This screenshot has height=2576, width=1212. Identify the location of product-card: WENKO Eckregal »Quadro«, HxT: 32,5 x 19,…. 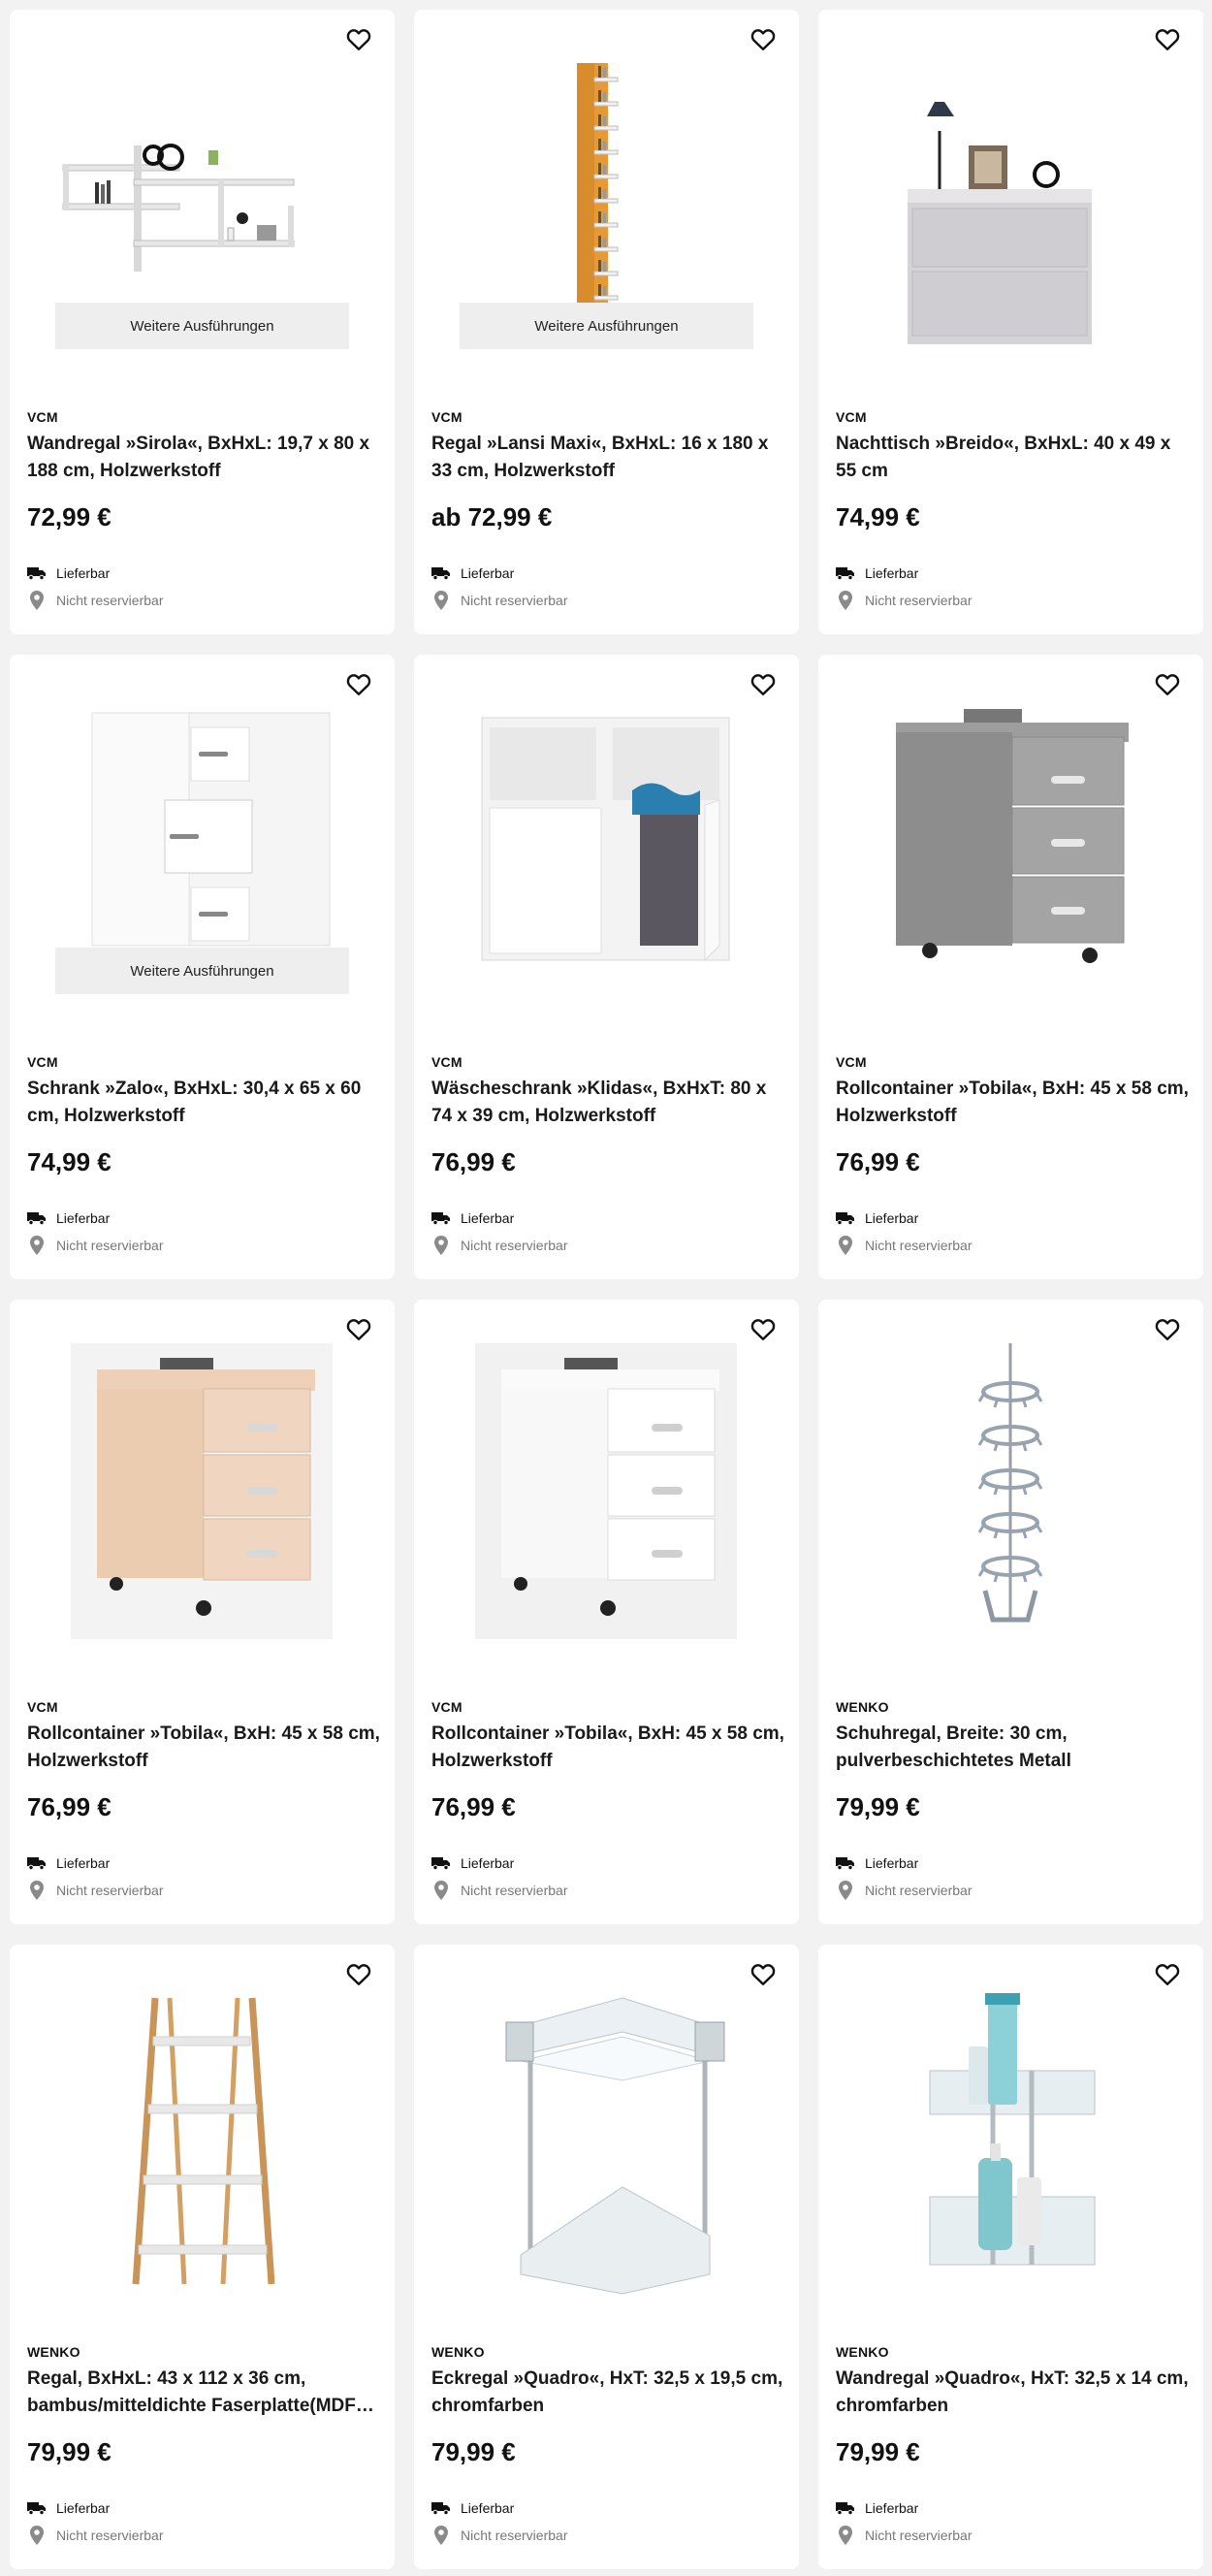
(606, 2257).